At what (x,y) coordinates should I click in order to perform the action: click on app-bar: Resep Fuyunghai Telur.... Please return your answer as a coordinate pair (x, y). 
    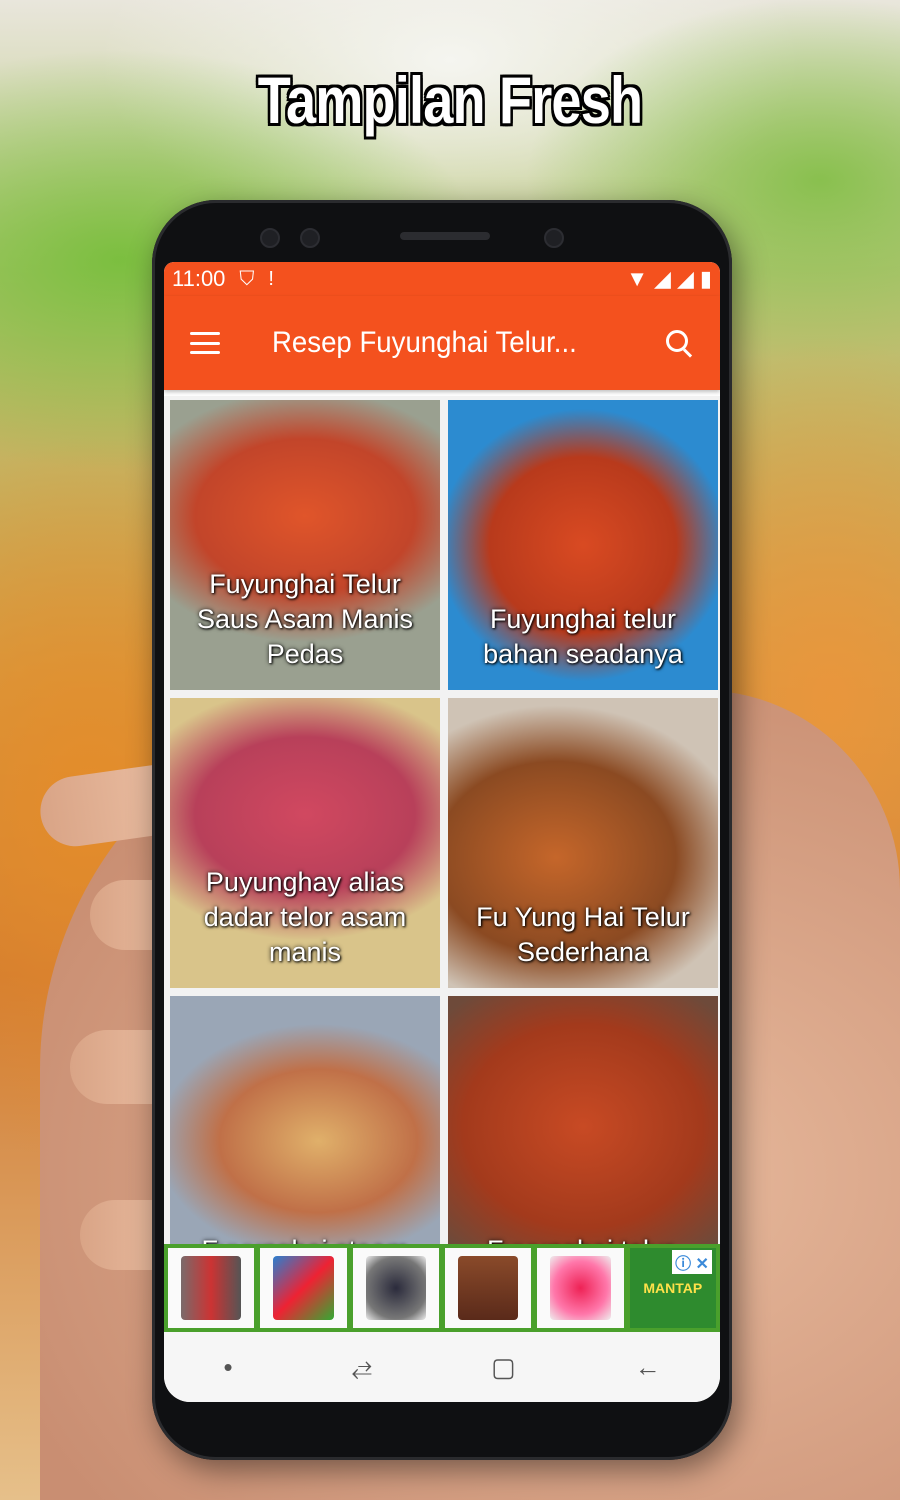
    Looking at the image, I should click on (442, 343).